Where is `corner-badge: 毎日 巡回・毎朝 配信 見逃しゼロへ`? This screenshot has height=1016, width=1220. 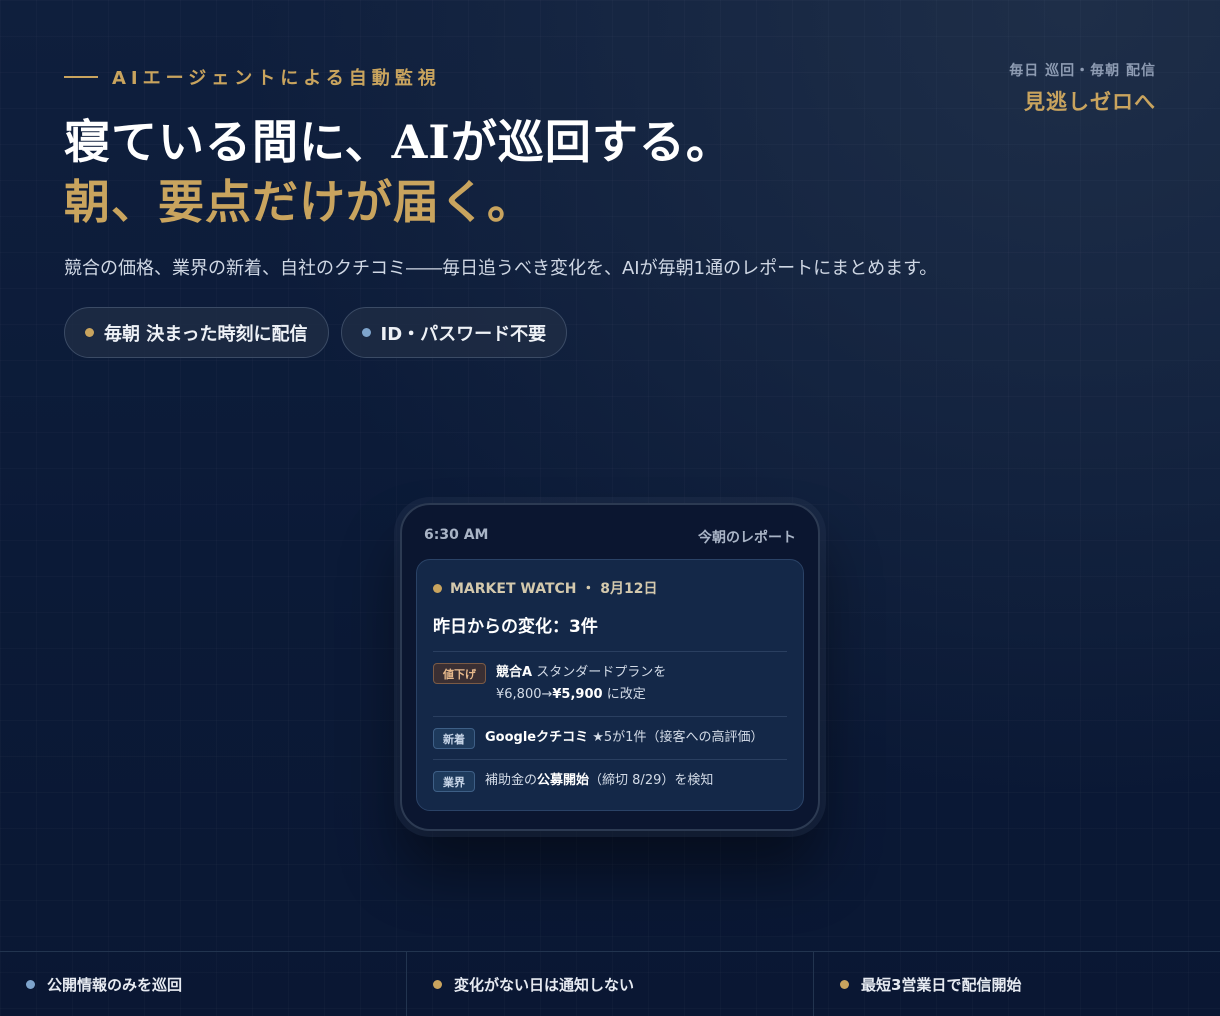
corner-badge: 毎日 巡回・毎朝 配信 見逃しゼロへ is located at coordinates (1082, 88).